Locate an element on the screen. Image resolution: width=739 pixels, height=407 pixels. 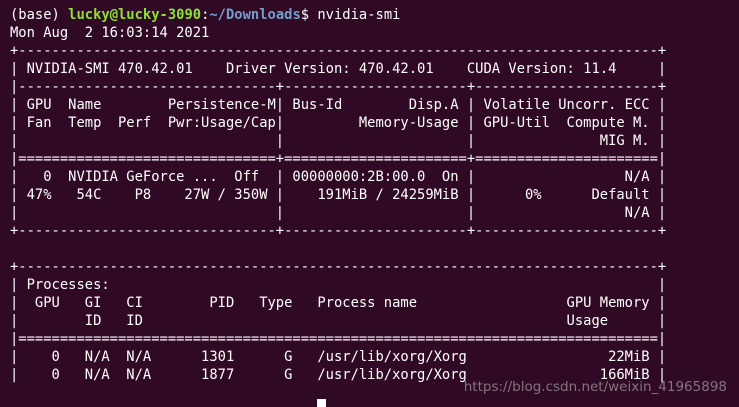
timestamp: Mon Aug 2 16:03:14 2021 is located at coordinates (110, 33).